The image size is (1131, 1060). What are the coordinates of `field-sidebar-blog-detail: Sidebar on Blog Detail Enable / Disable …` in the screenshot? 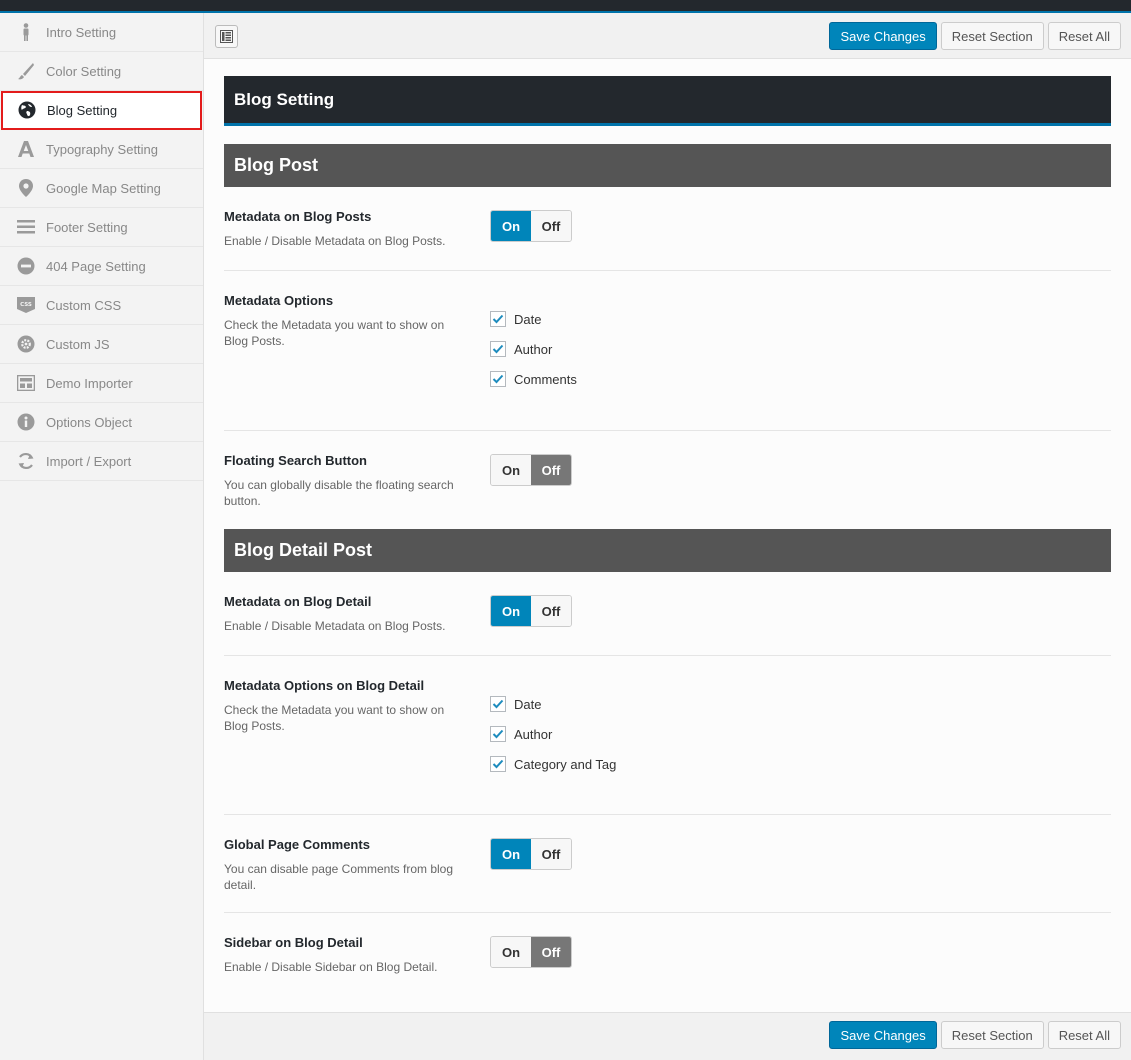 It's located at (667, 955).